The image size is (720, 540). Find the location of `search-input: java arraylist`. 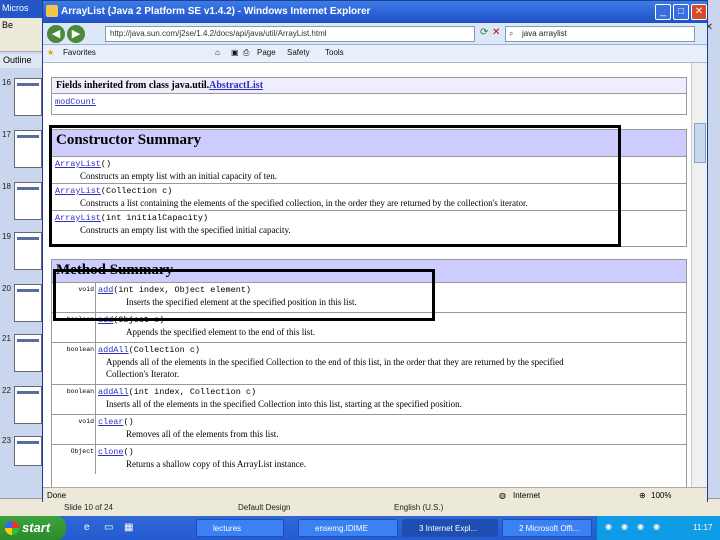

search-input: java arraylist is located at coordinates (600, 34).